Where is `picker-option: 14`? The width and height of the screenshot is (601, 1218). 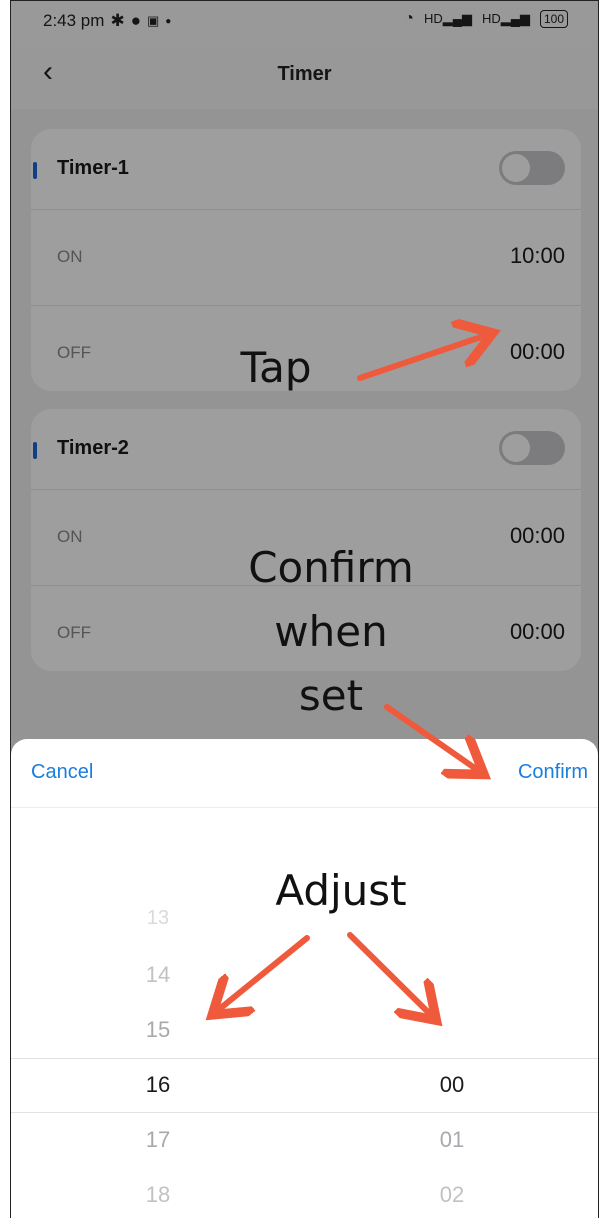
picker-option: 14 is located at coordinates (158, 975).